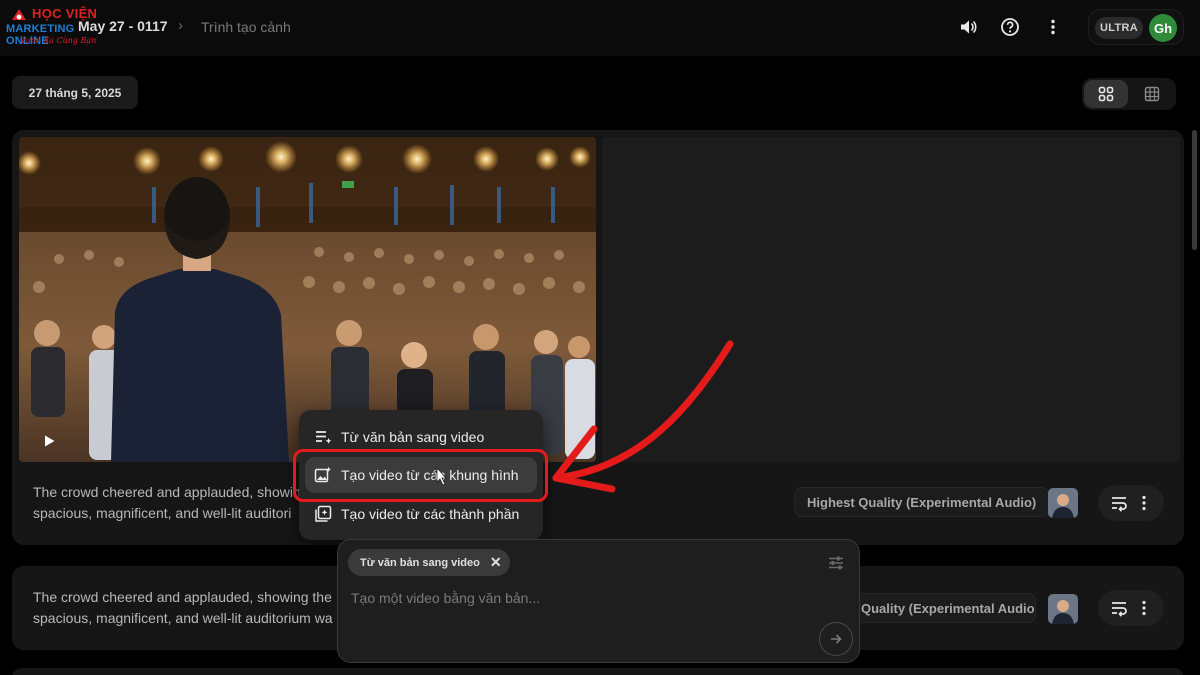 The width and height of the screenshot is (1200, 675). Describe the element at coordinates (420, 562) in the screenshot. I see `mode-chip-label: Từ văn bản sang video` at that location.